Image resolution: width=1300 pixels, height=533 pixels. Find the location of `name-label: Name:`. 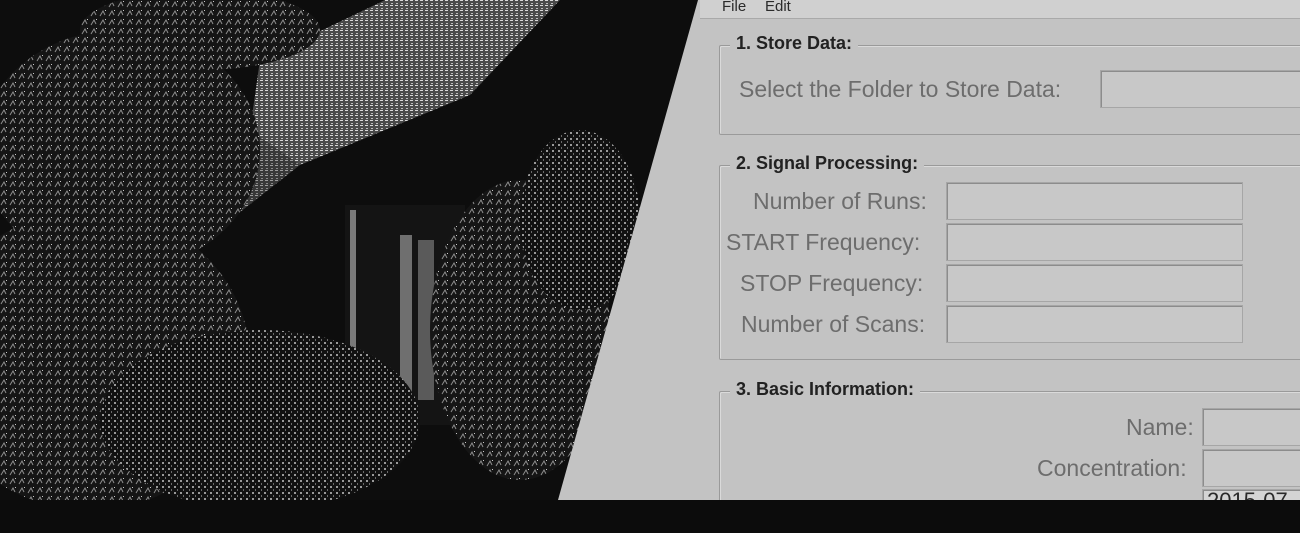

name-label: Name: is located at coordinates (1160, 427).